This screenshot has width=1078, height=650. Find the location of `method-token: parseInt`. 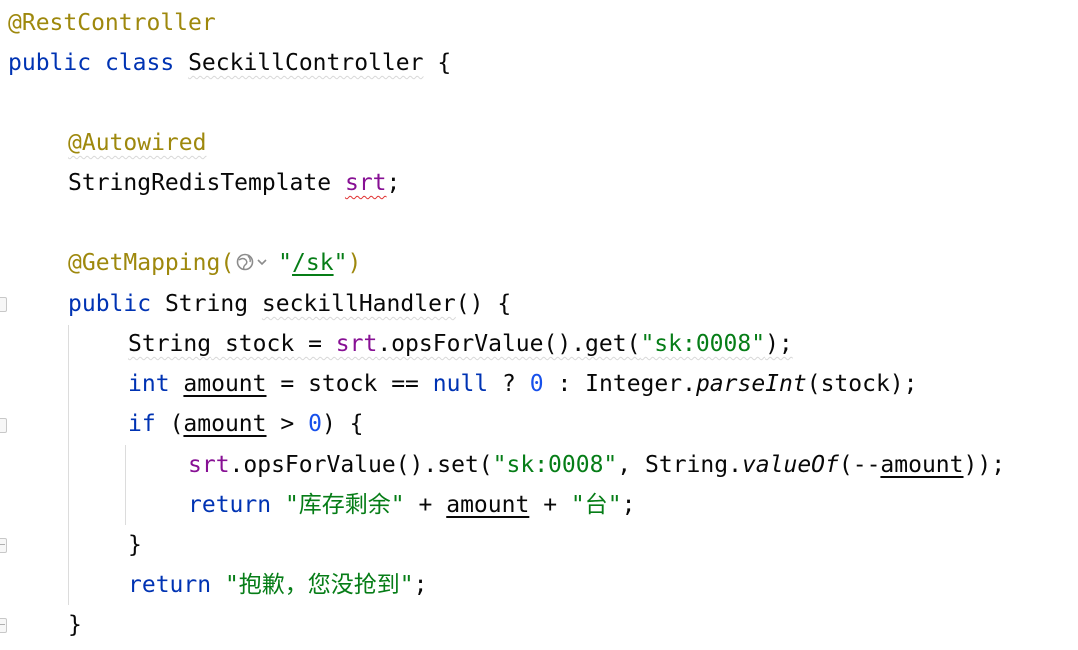

method-token: parseInt is located at coordinates (751, 384).